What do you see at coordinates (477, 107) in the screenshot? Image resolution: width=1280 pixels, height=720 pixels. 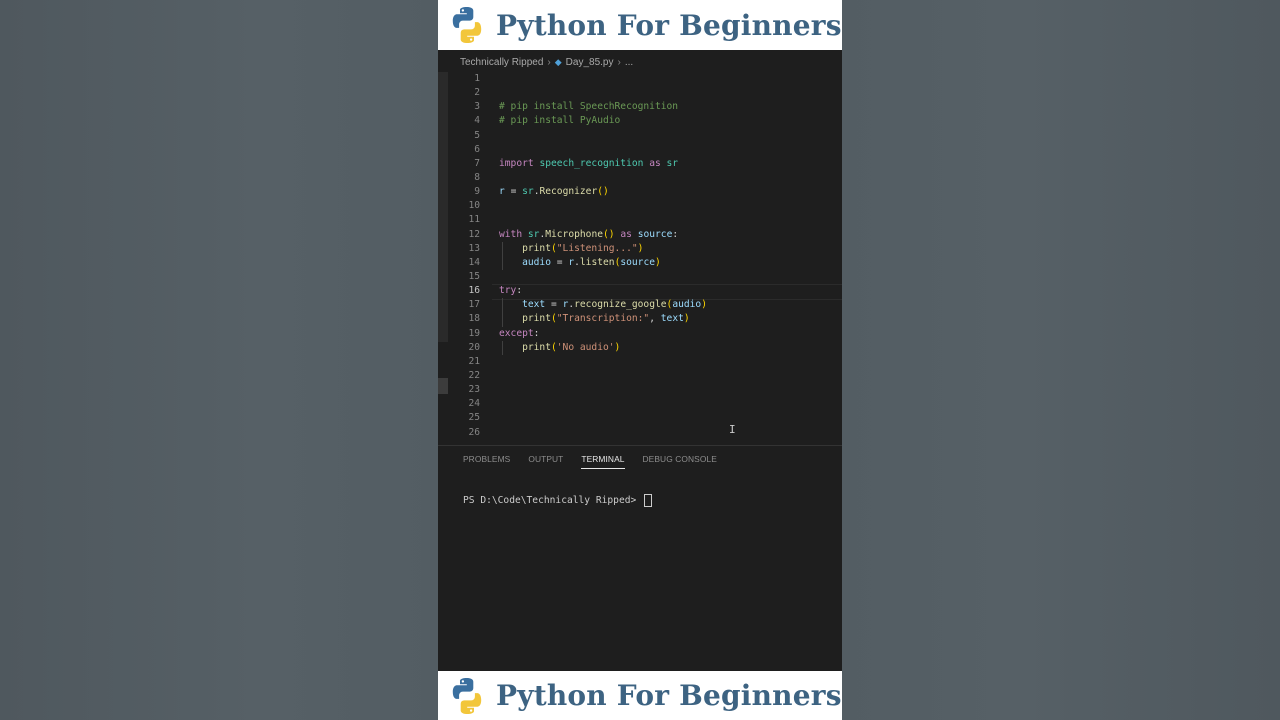 I see `line-number: 3` at bounding box center [477, 107].